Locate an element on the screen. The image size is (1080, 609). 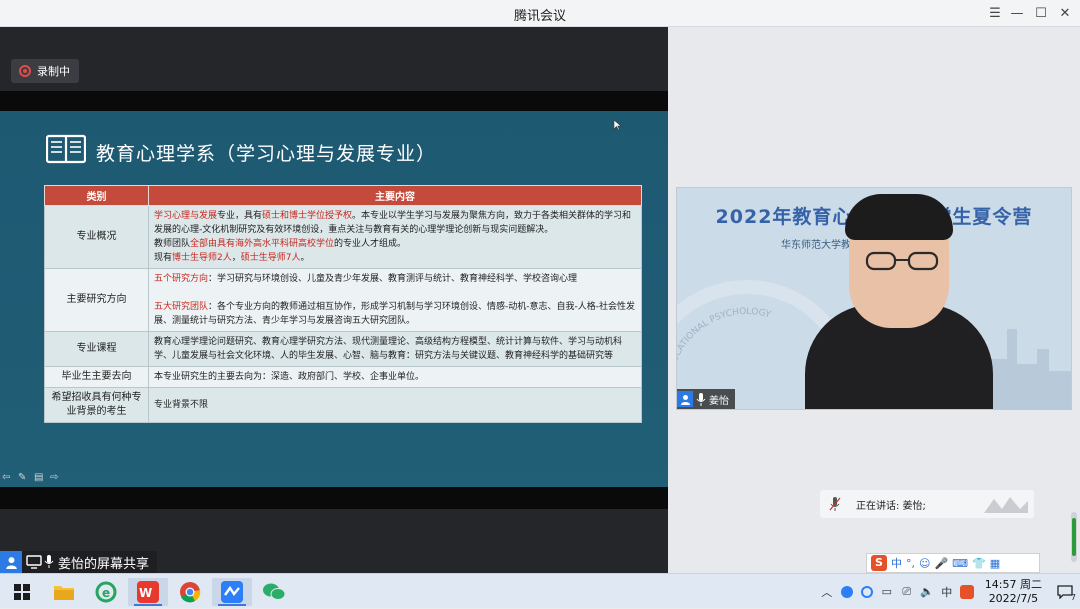
row-category: 专业概况 is located at coordinates (96, 237).